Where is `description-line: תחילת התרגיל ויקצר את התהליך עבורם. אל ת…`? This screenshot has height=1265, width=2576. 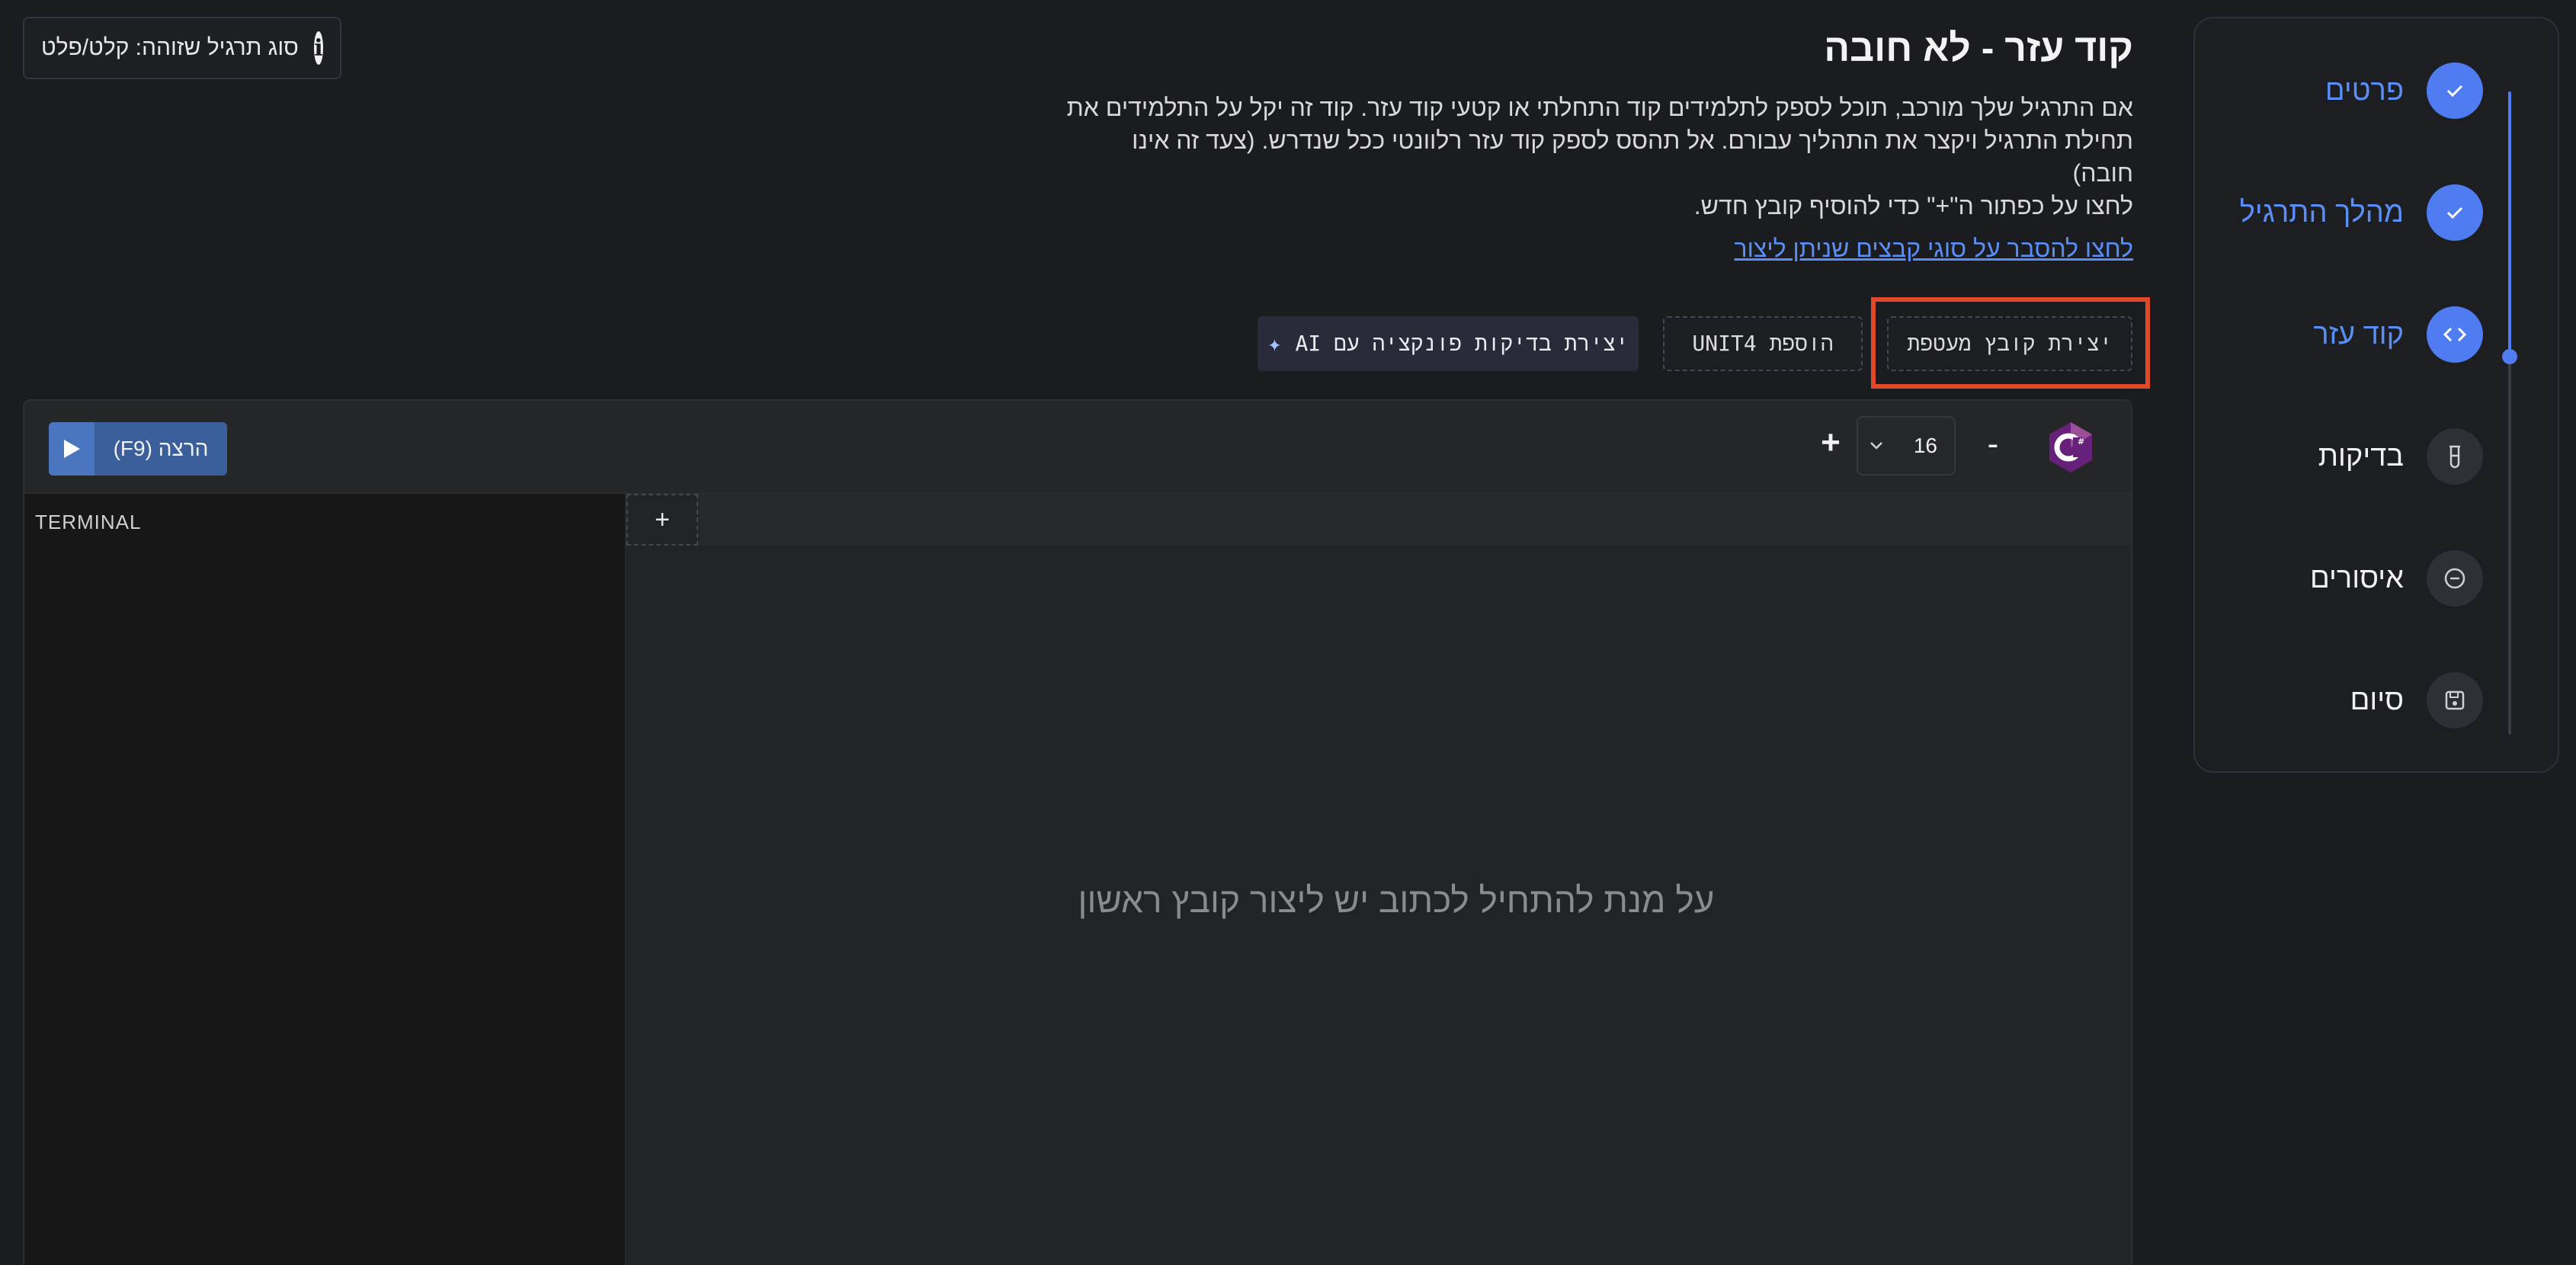
description-line: תחילת התרגיל ויקצר את התהליך עבורם. אל ת… is located at coordinates (1632, 140).